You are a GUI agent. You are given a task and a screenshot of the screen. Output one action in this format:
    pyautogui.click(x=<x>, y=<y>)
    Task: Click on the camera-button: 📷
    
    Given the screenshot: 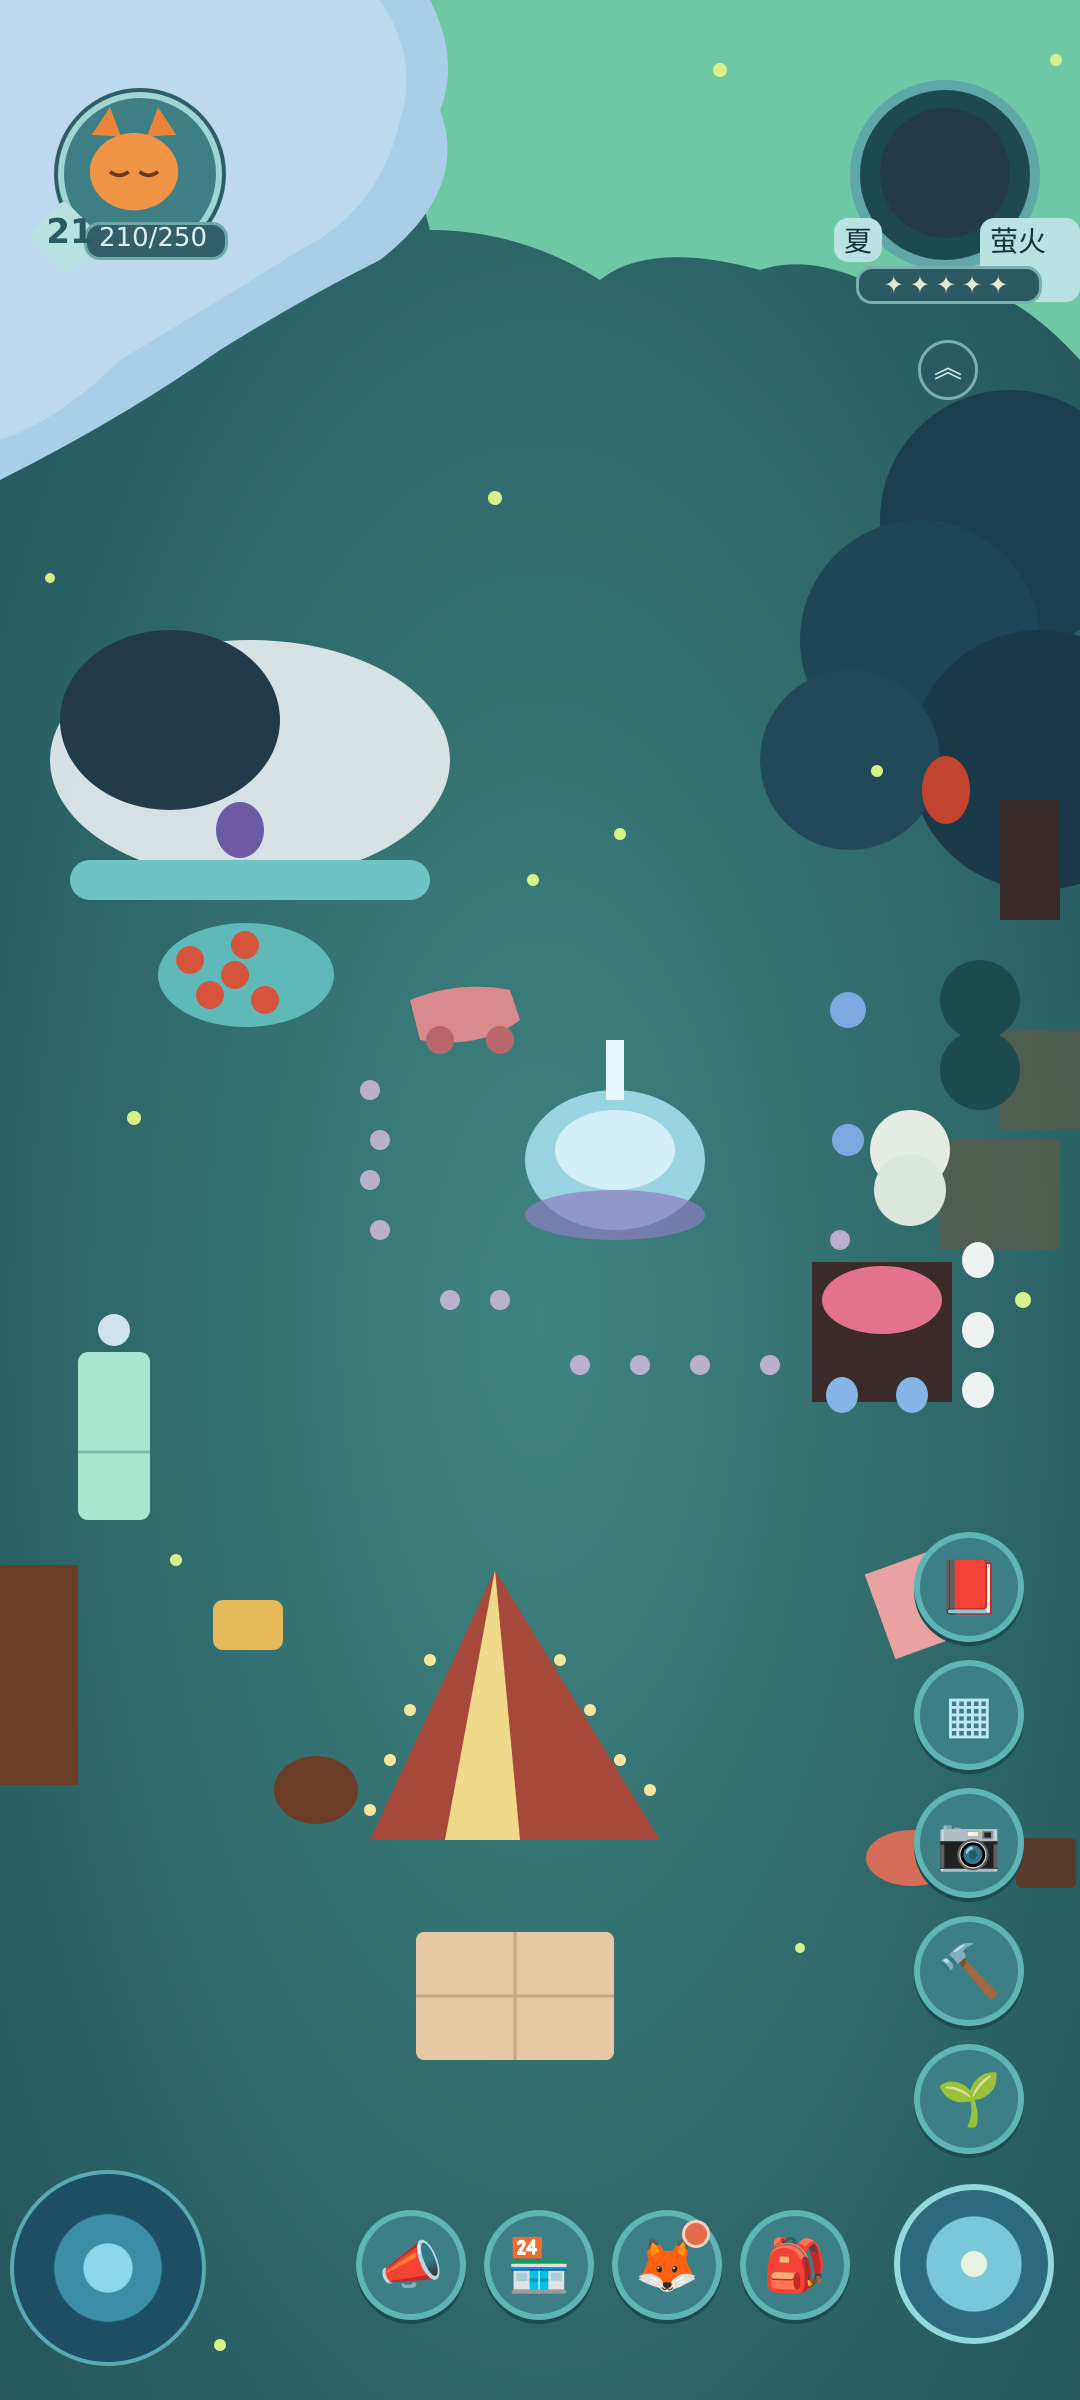 What is the action you would take?
    pyautogui.click(x=969, y=1843)
    